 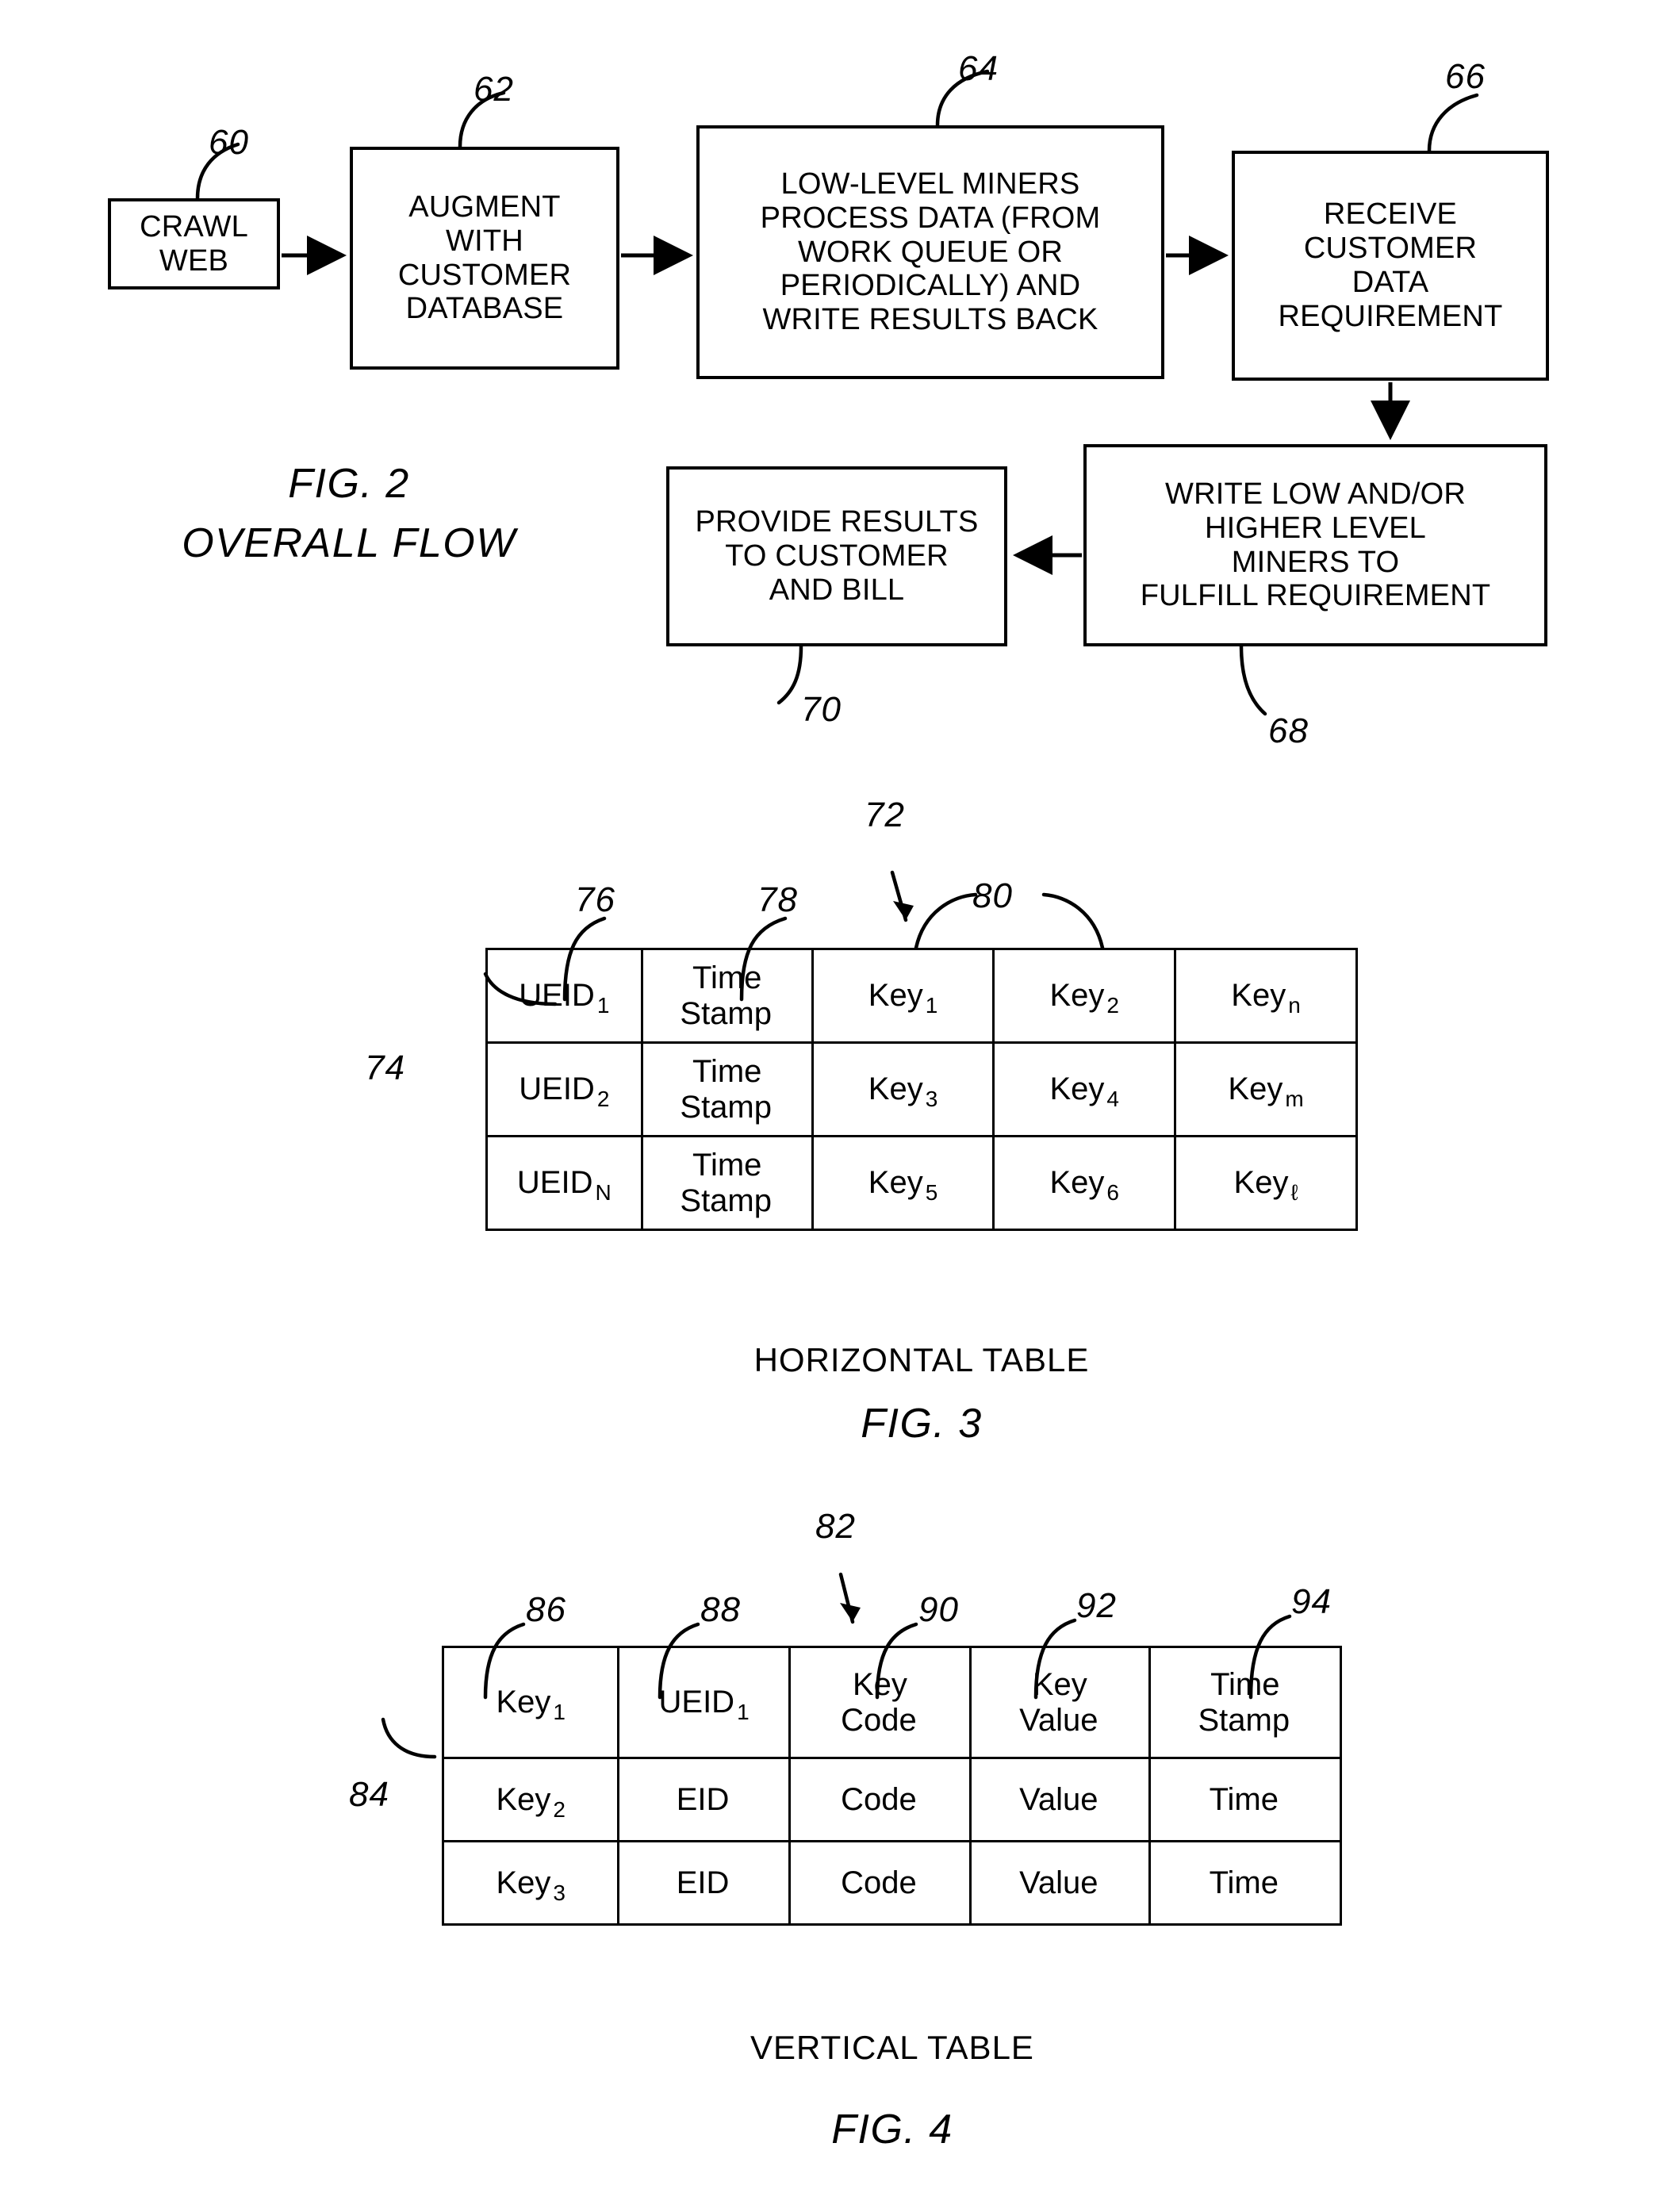 I want to click on table-row: Key 1 UEID 1 Key Code Key Value Time Stamp, so click(x=892, y=1702).